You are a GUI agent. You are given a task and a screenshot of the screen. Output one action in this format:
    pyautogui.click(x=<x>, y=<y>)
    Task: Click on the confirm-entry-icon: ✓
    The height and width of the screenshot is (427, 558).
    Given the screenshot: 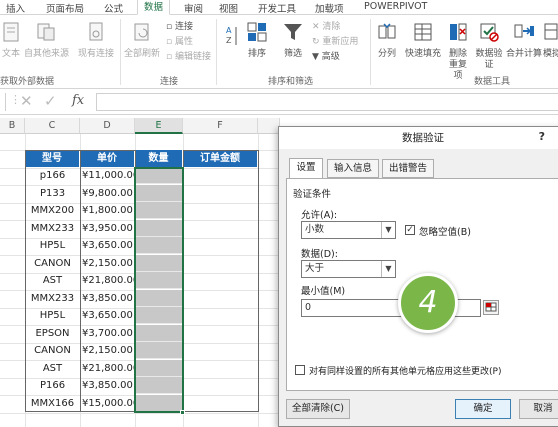 What is the action you would take?
    pyautogui.click(x=50, y=101)
    